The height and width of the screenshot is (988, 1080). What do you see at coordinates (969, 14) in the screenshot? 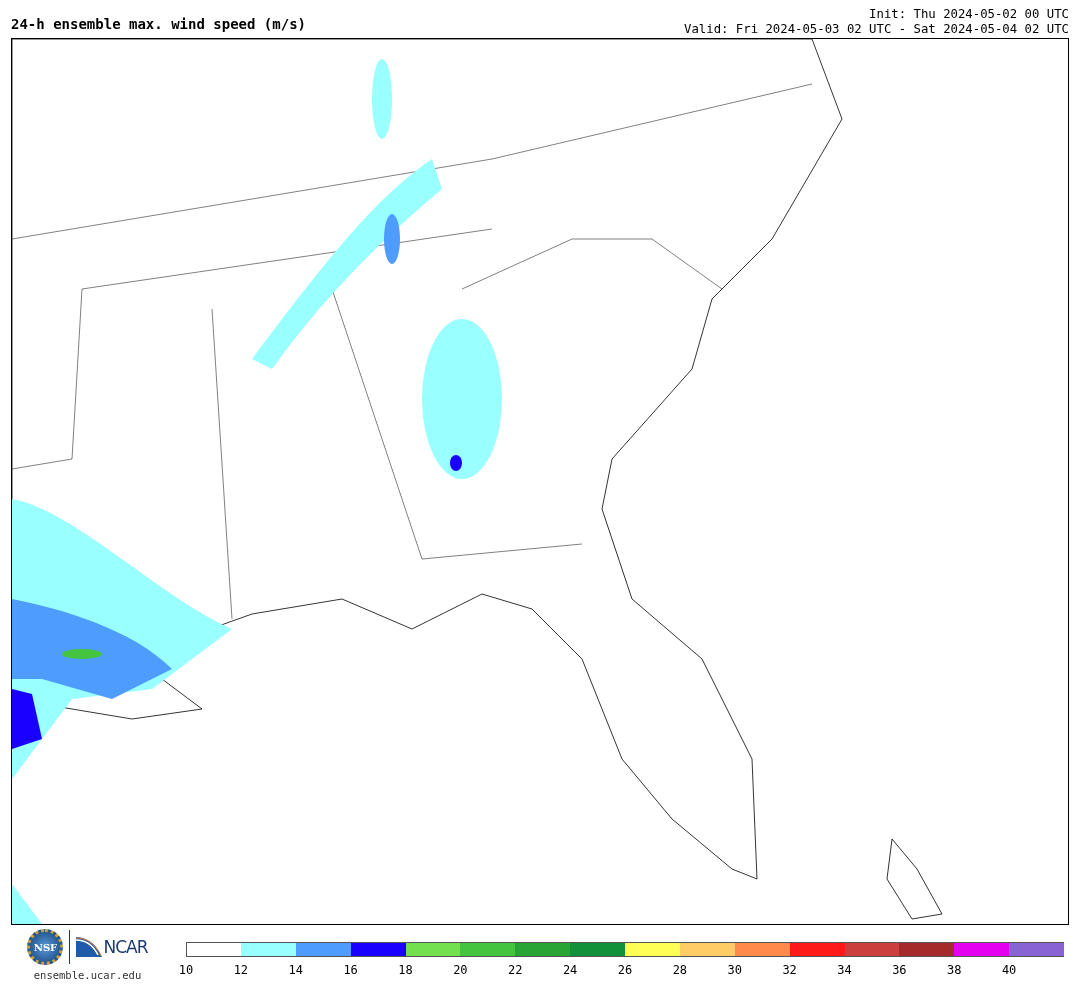
I see `init-time: Init: Thu 2024-05-02 00 UTC` at bounding box center [969, 14].